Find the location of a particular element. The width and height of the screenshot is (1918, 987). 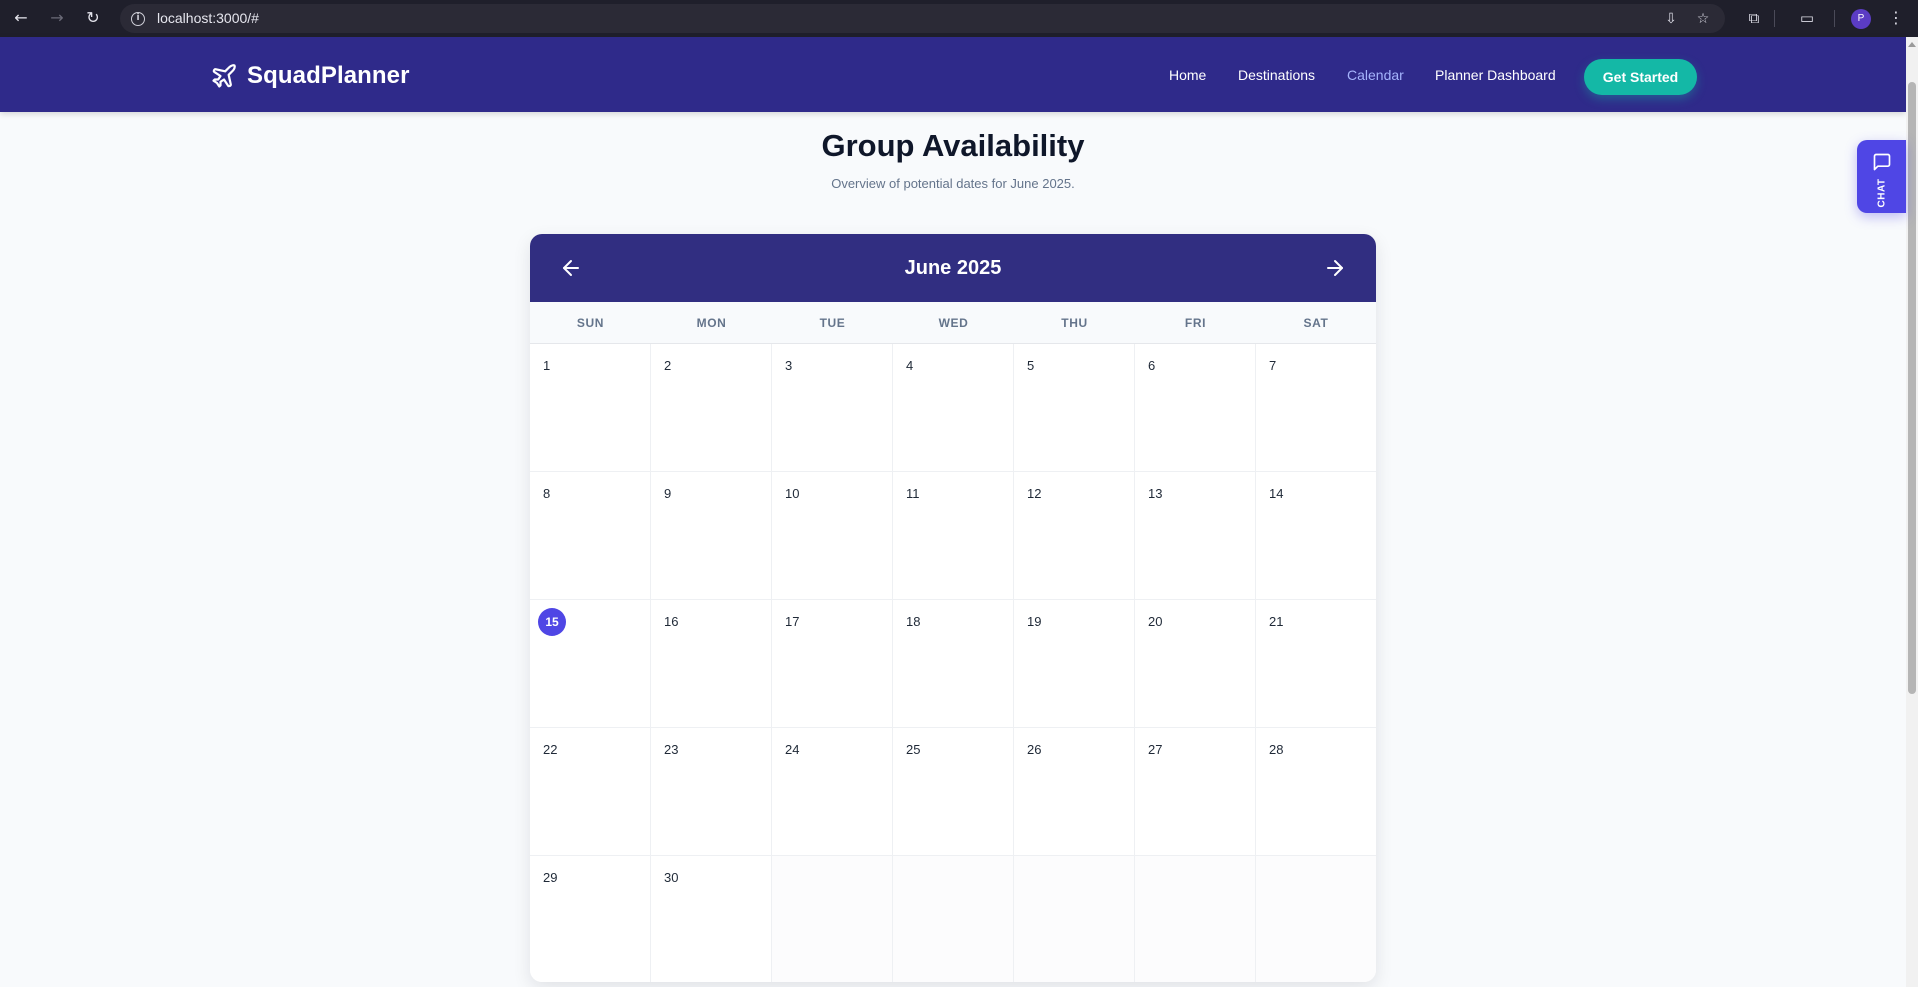

calendar-day-cell: 9 is located at coordinates (711, 536).